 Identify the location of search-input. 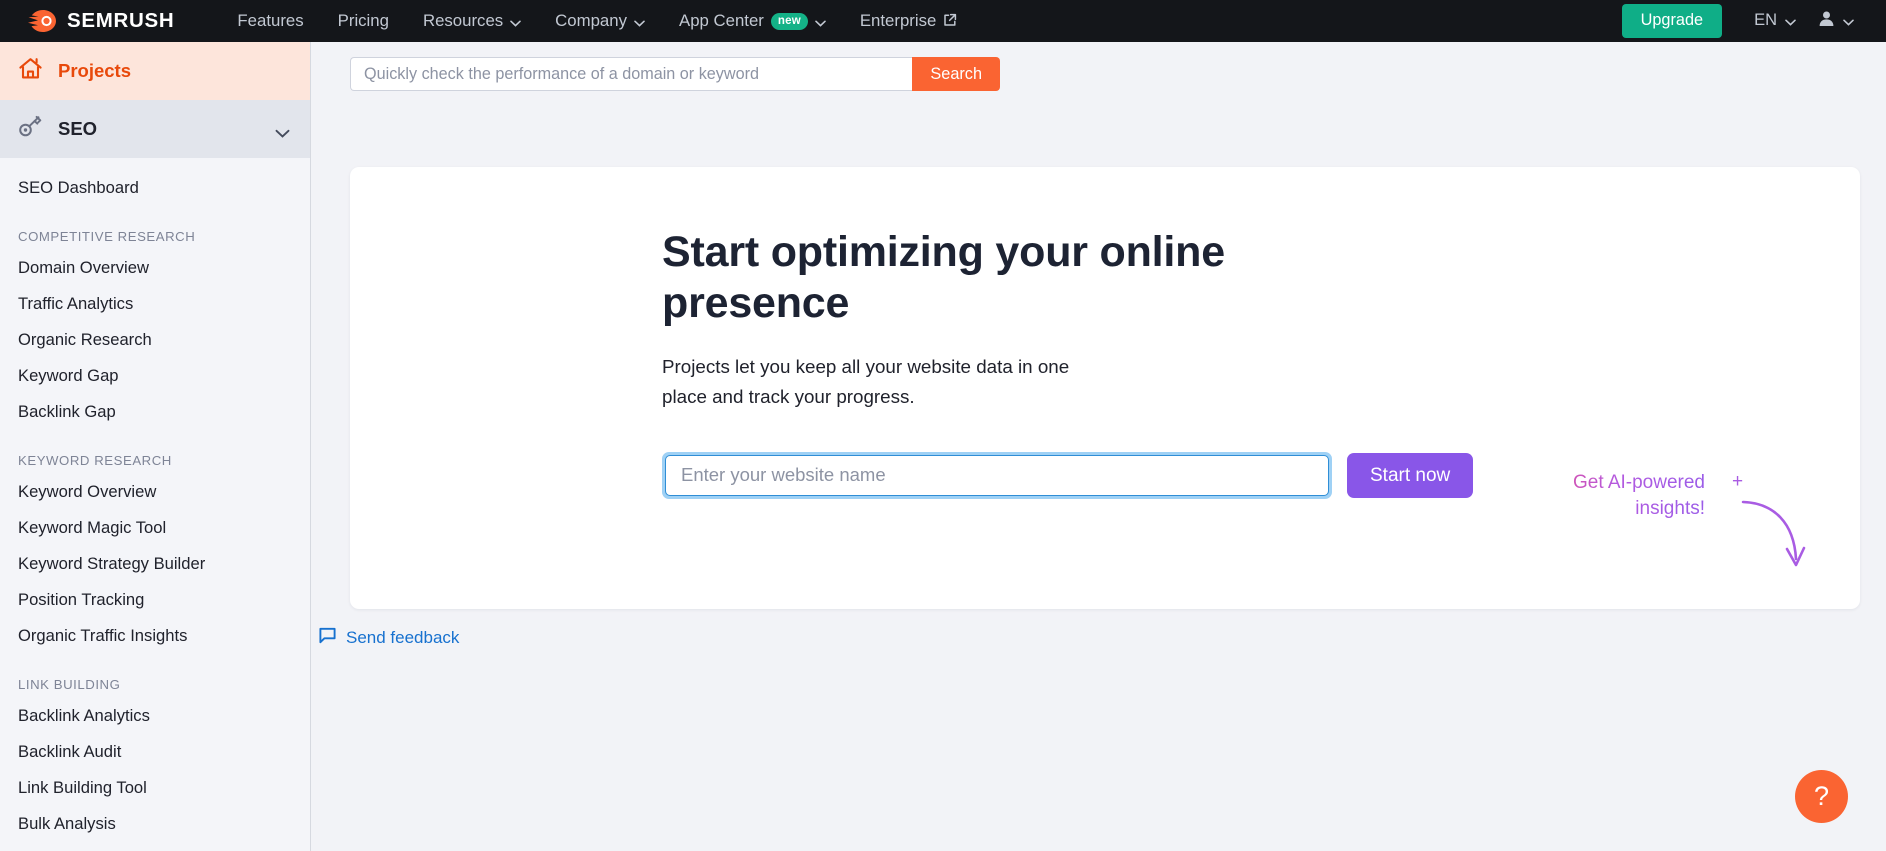
(631, 74).